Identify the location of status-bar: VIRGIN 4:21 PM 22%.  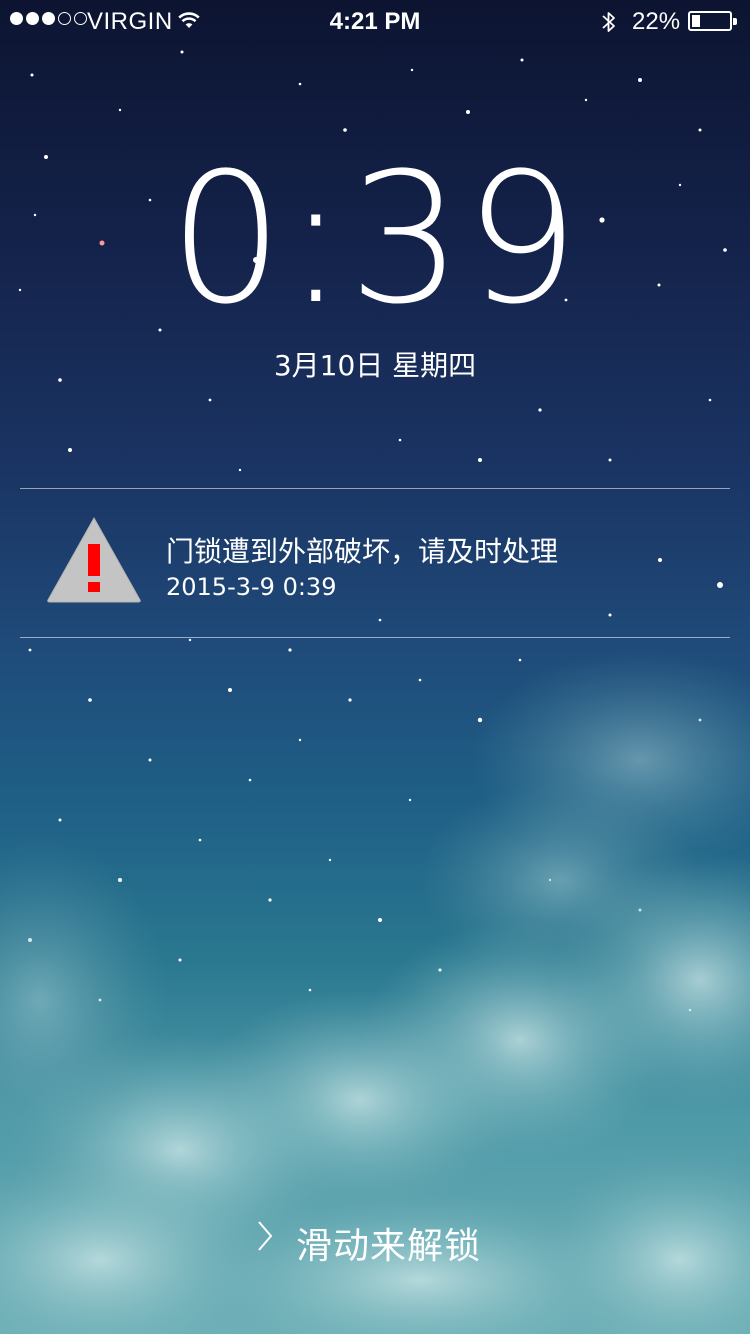
(375, 22).